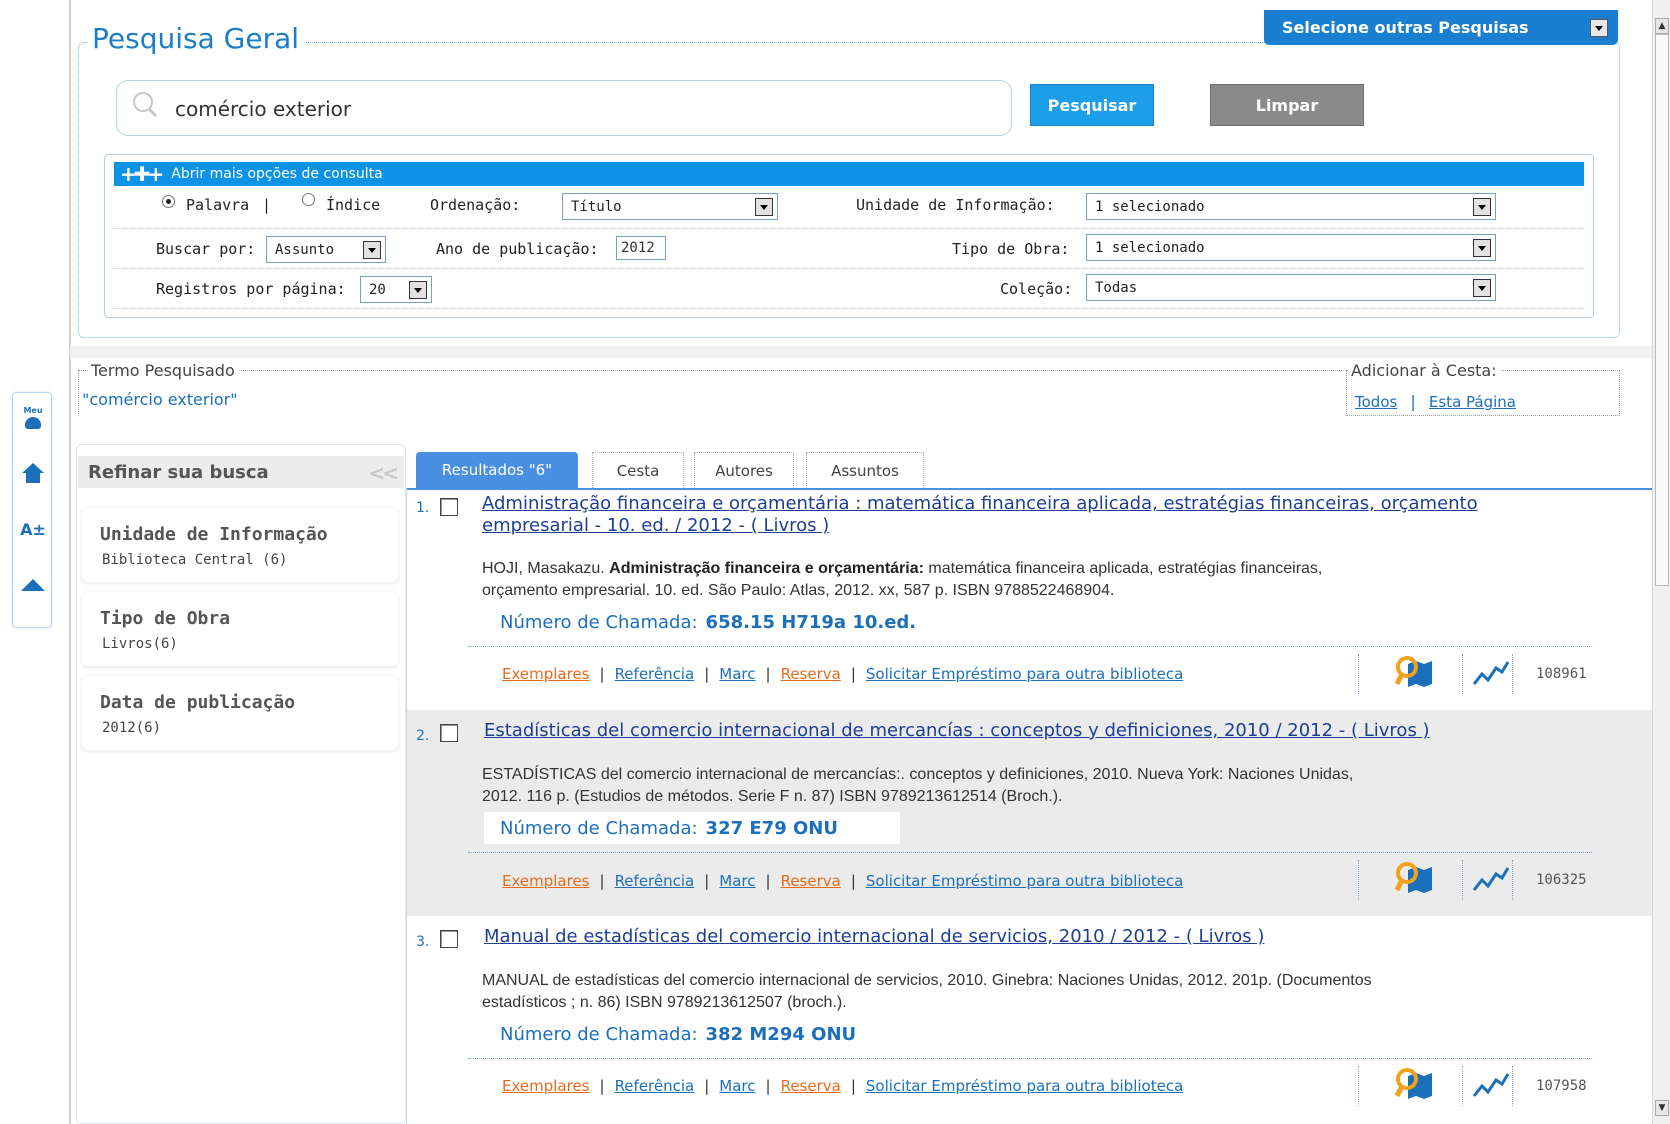 Image resolution: width=1670 pixels, height=1124 pixels. I want to click on my-account-button: Meu, so click(33, 419).